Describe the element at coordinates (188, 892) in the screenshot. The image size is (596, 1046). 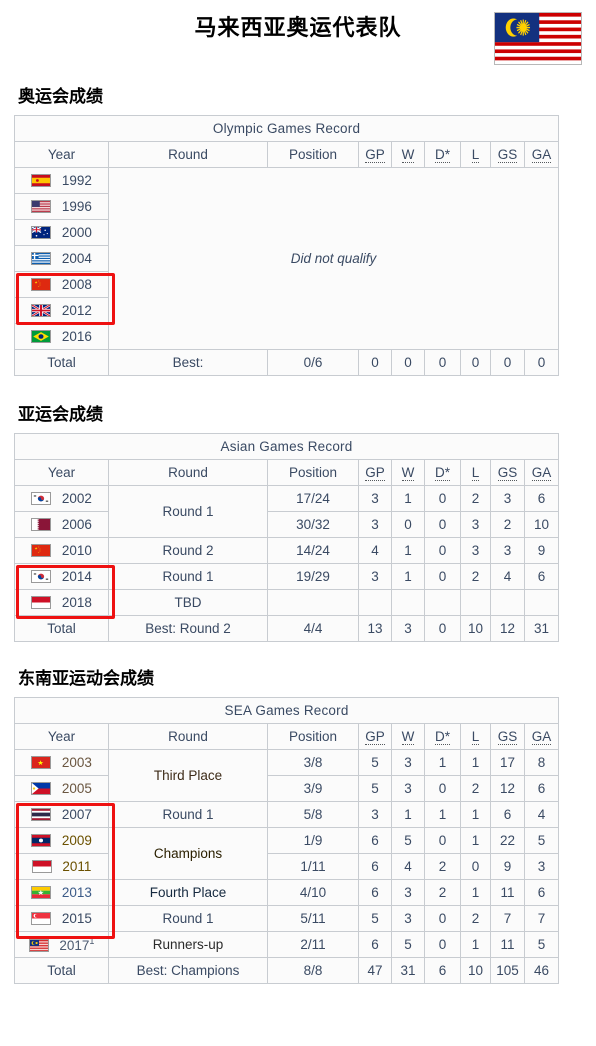
I see `round-cell: Fourth Place` at that location.